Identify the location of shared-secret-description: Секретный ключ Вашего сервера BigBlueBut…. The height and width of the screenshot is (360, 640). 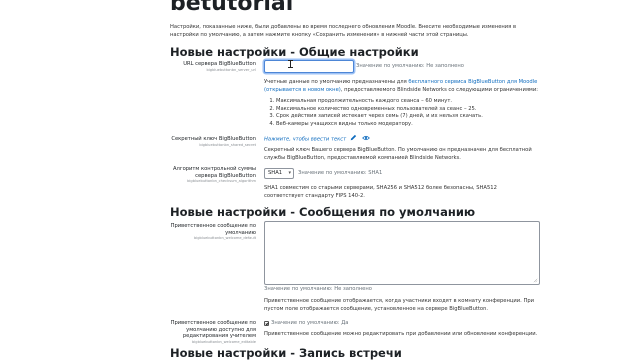
(398, 154).